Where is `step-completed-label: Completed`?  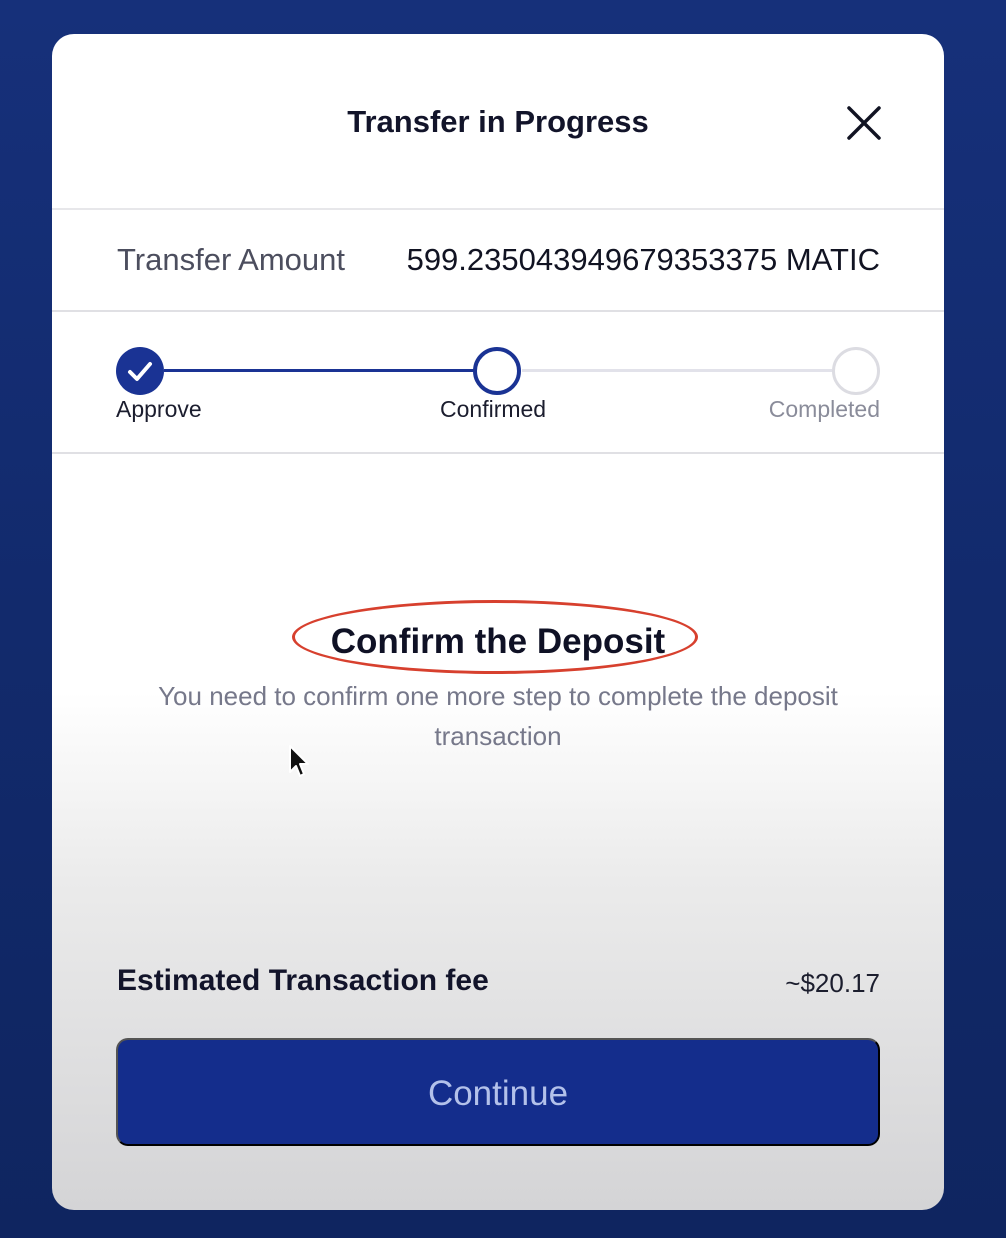 step-completed-label: Completed is located at coordinates (824, 409).